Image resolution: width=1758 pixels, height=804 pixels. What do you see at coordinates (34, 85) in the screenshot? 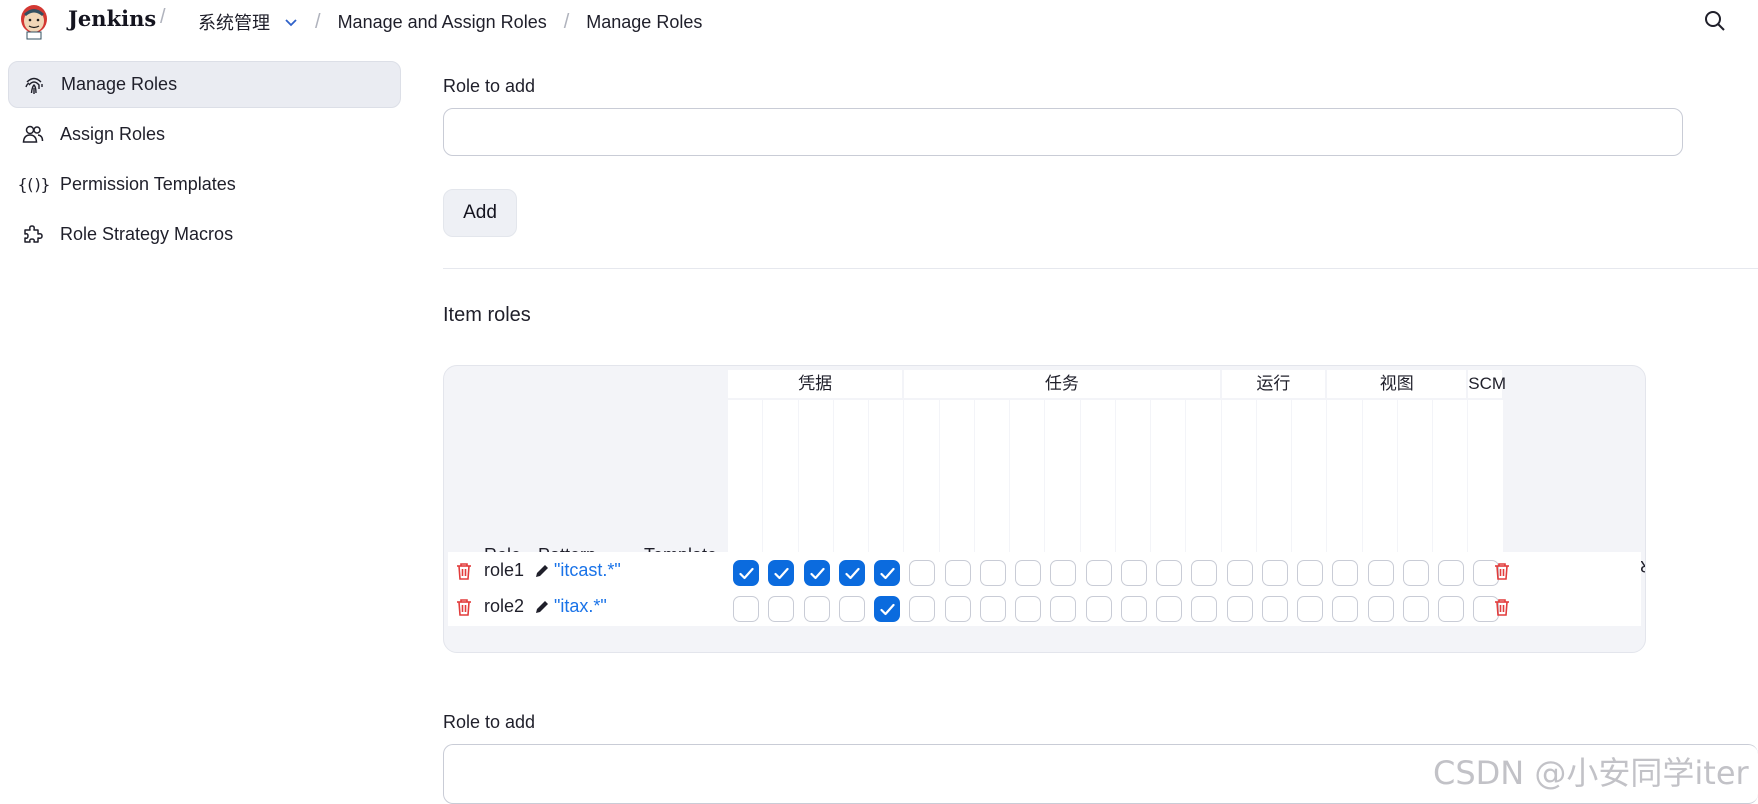
I see `fingerprint-icon` at bounding box center [34, 85].